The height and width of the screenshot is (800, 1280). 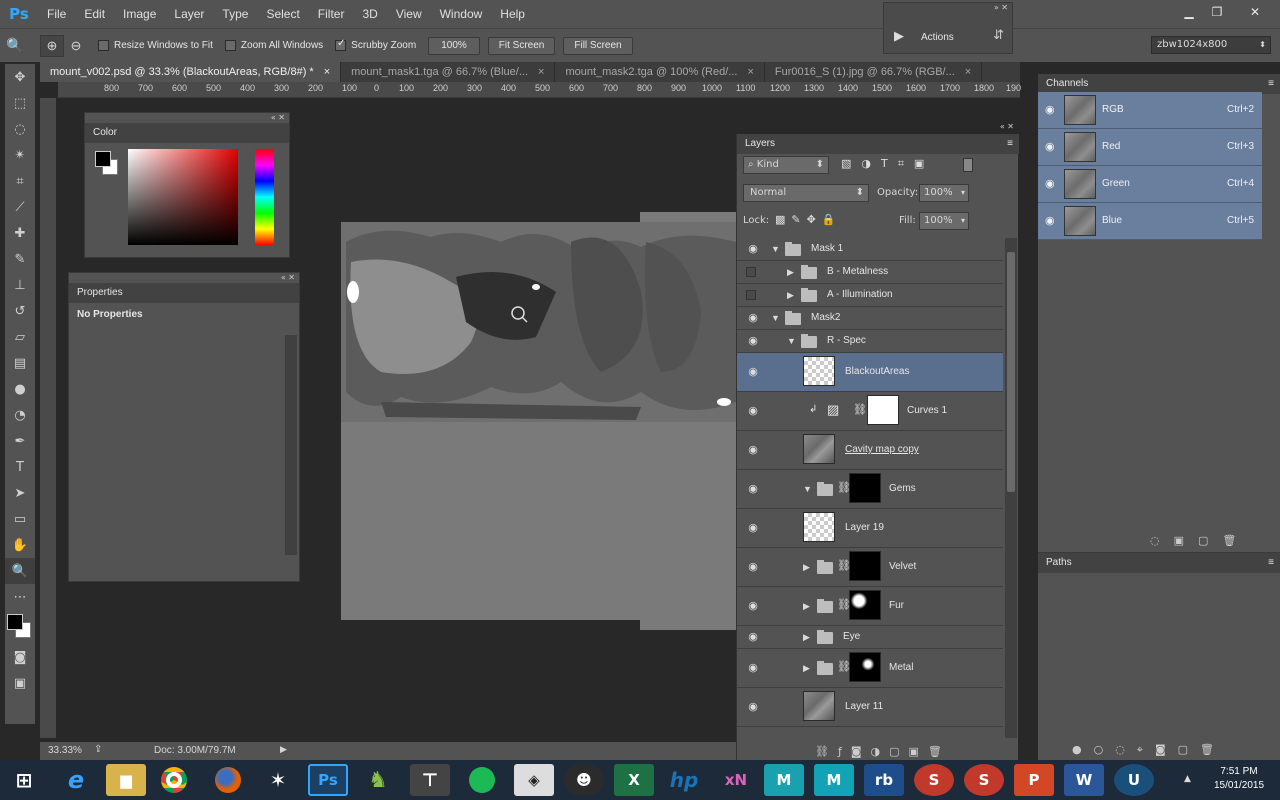 What do you see at coordinates (20, 155) in the screenshot?
I see `magic-wand-icon: ✴` at bounding box center [20, 155].